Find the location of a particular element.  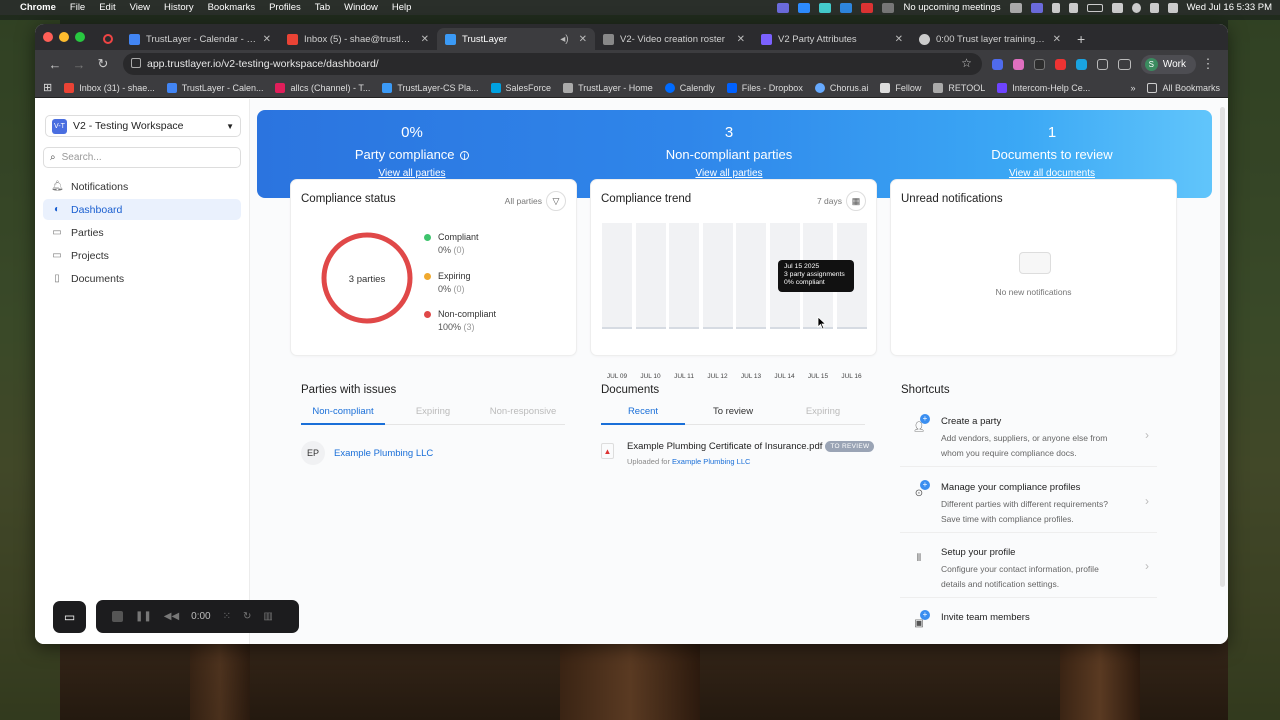

menu-tab: Tab is located at coordinates (322, 7).